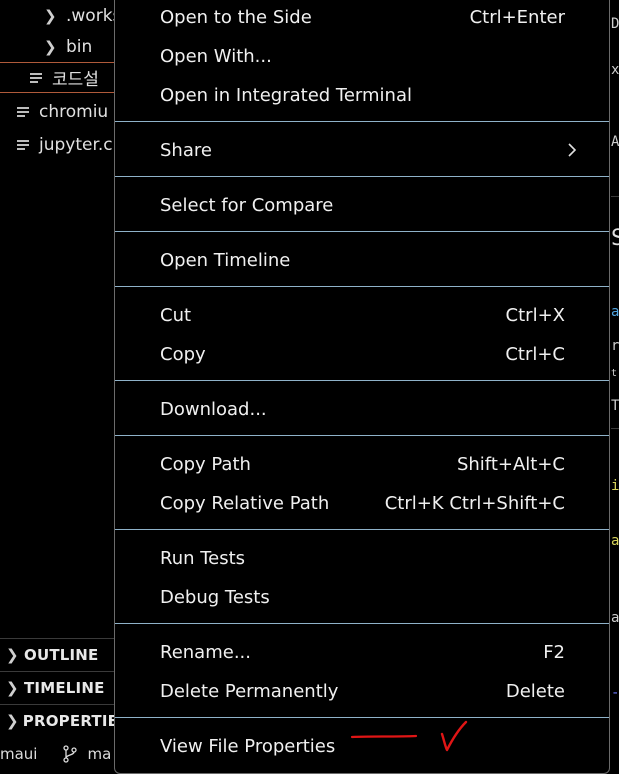  I want to click on editor-fragment: i, so click(615, 486).